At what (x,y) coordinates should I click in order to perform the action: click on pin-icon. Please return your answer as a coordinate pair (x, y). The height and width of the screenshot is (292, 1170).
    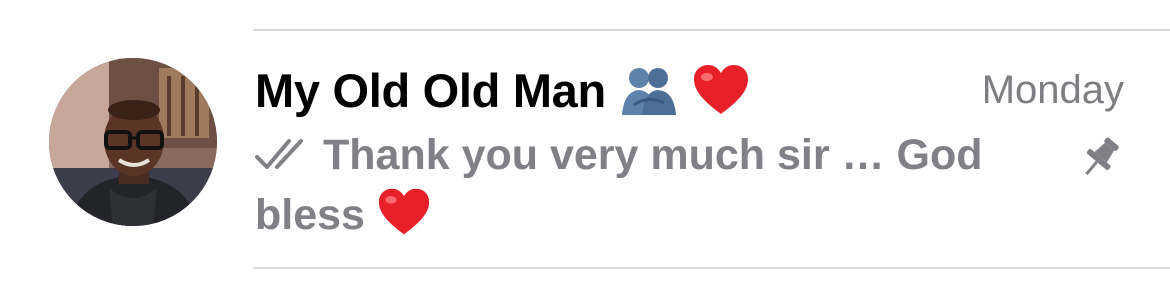
    Looking at the image, I should click on (1100, 160).